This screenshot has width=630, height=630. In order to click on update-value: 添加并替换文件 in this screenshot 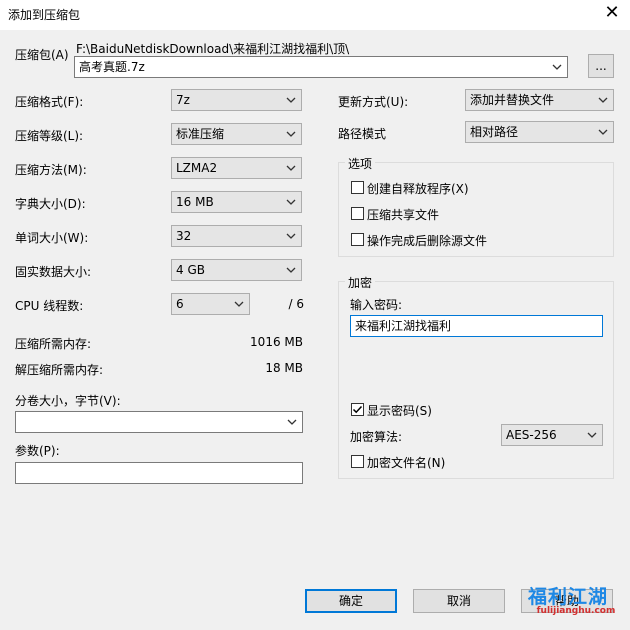, I will do `click(512, 100)`.